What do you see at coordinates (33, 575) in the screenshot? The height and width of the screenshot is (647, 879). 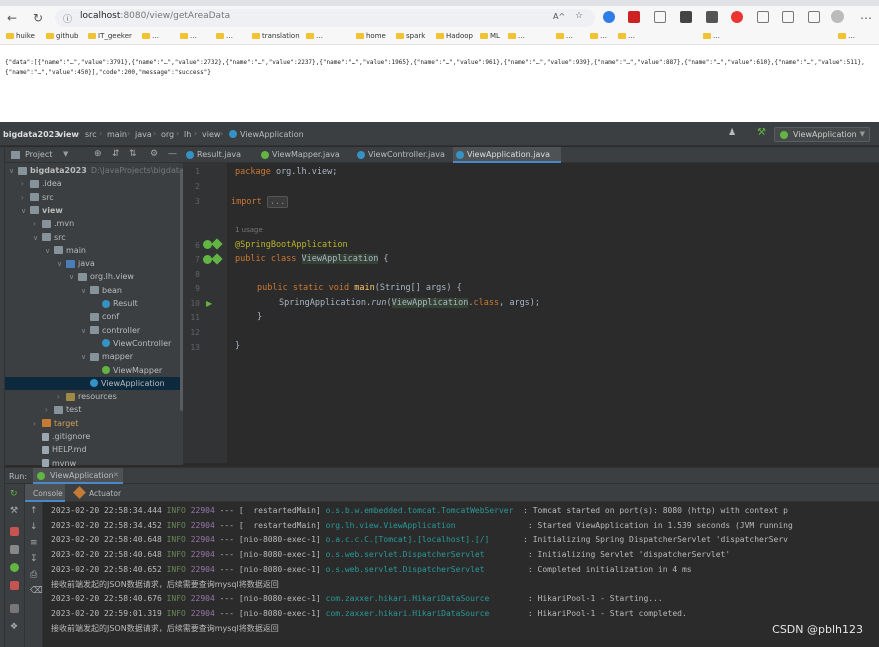 I see `print-icon: ⎙` at bounding box center [33, 575].